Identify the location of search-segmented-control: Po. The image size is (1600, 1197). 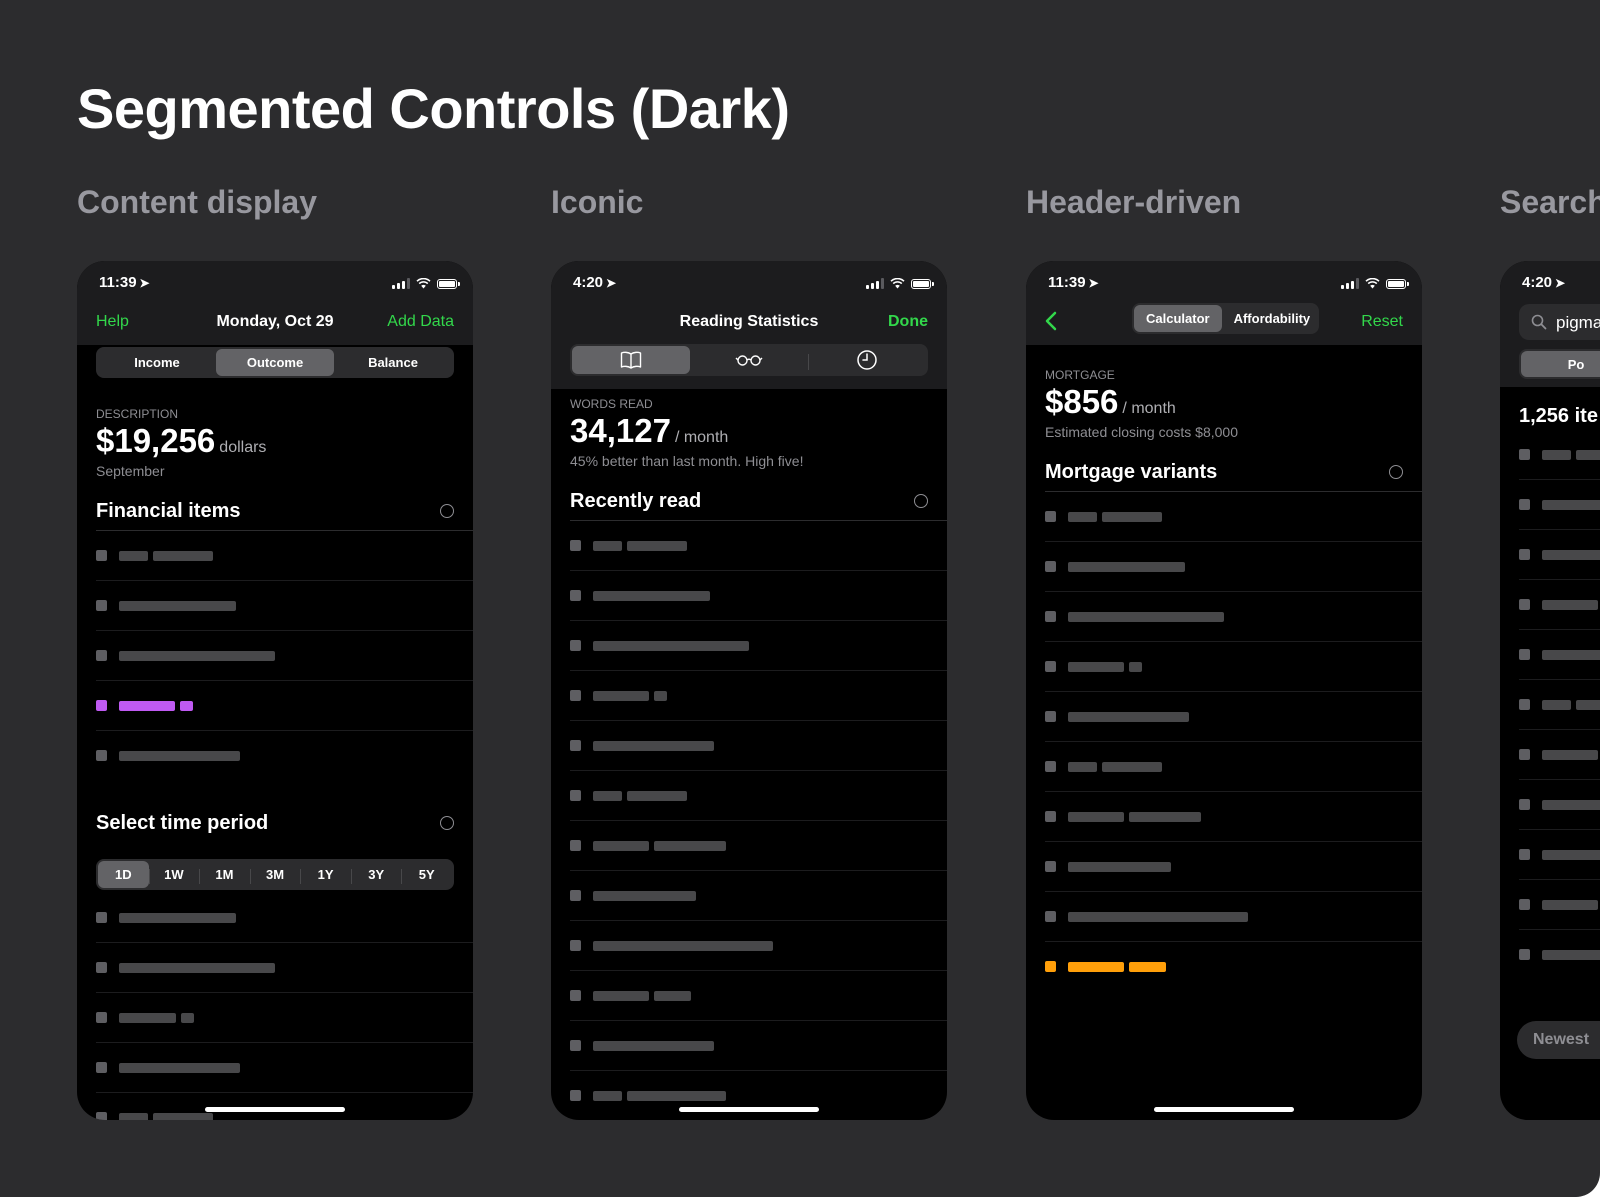
(1559, 364).